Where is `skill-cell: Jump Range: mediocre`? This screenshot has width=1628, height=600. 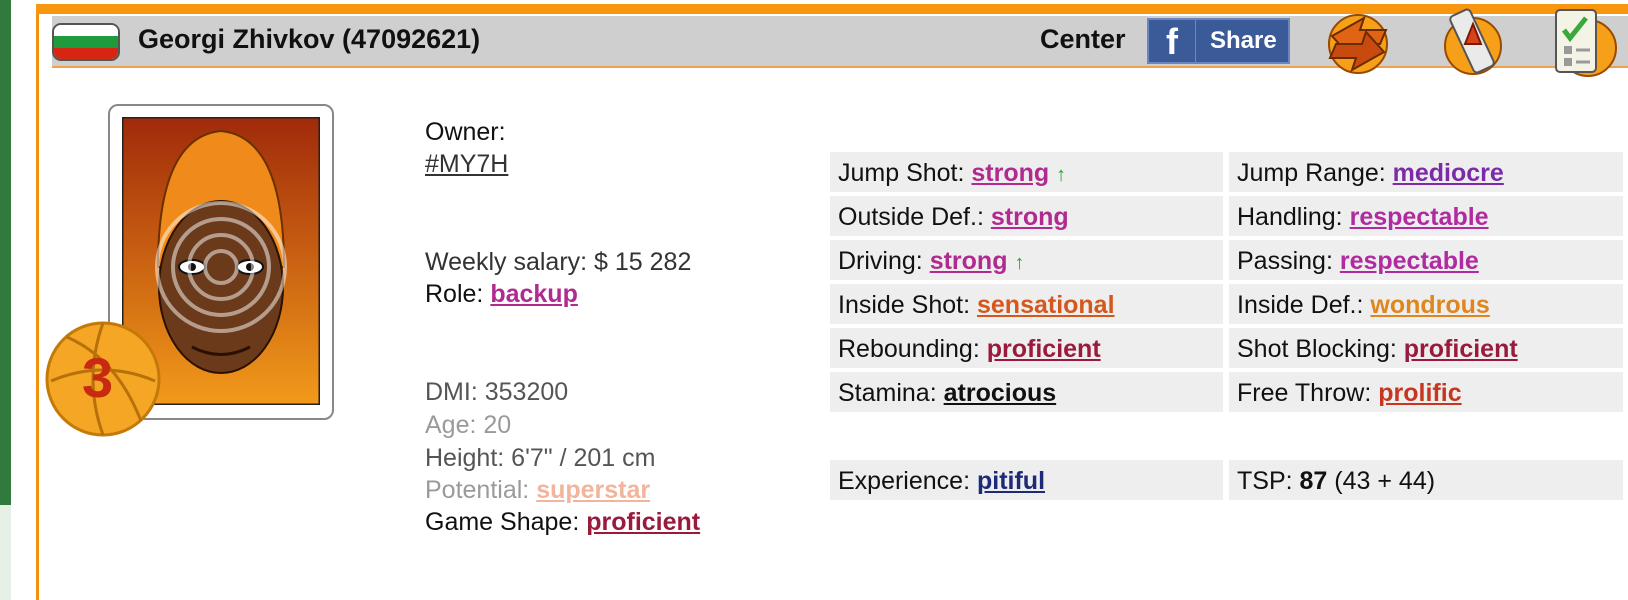 skill-cell: Jump Range: mediocre is located at coordinates (1426, 172).